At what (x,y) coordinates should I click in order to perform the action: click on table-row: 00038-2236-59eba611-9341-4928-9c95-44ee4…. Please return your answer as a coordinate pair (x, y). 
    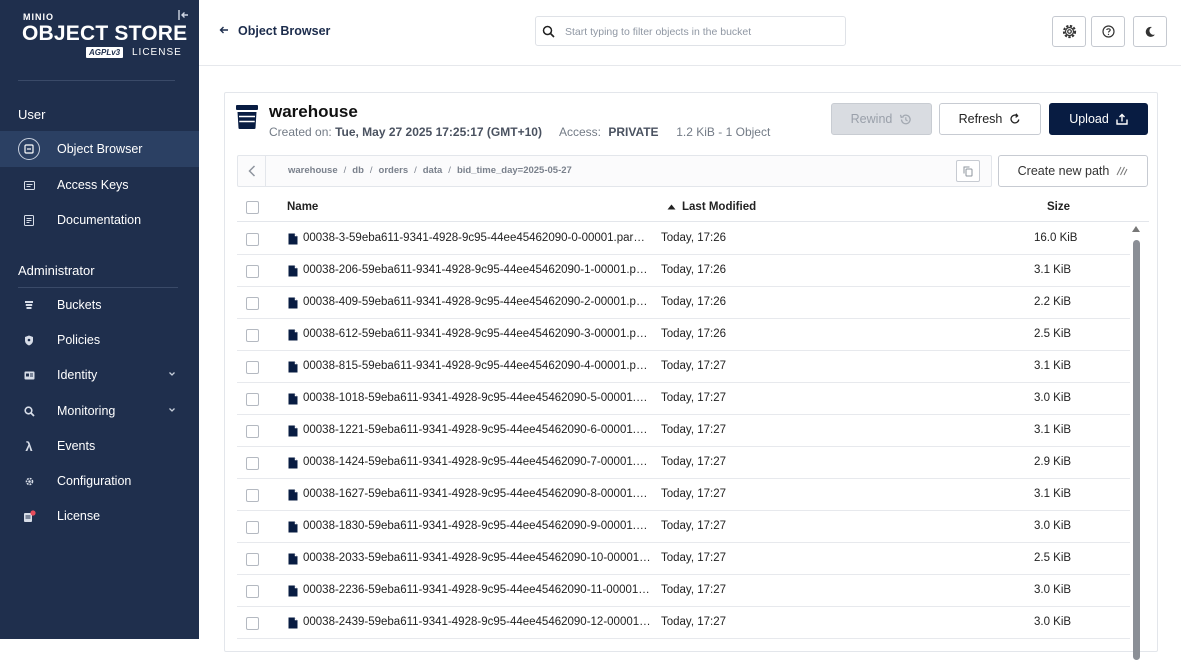
    Looking at the image, I should click on (683, 591).